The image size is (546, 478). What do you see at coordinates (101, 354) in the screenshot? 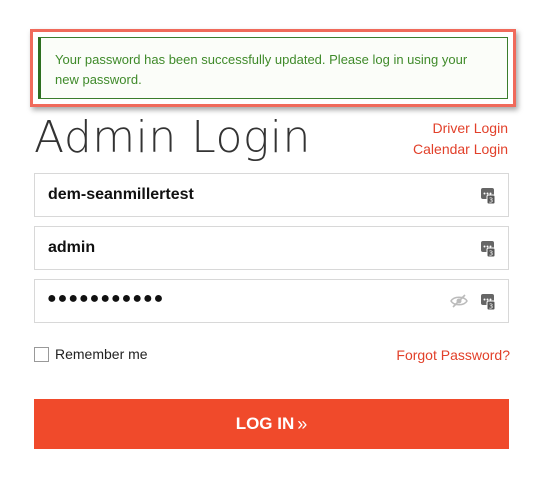
I see `remember-me-label: Remember me` at bounding box center [101, 354].